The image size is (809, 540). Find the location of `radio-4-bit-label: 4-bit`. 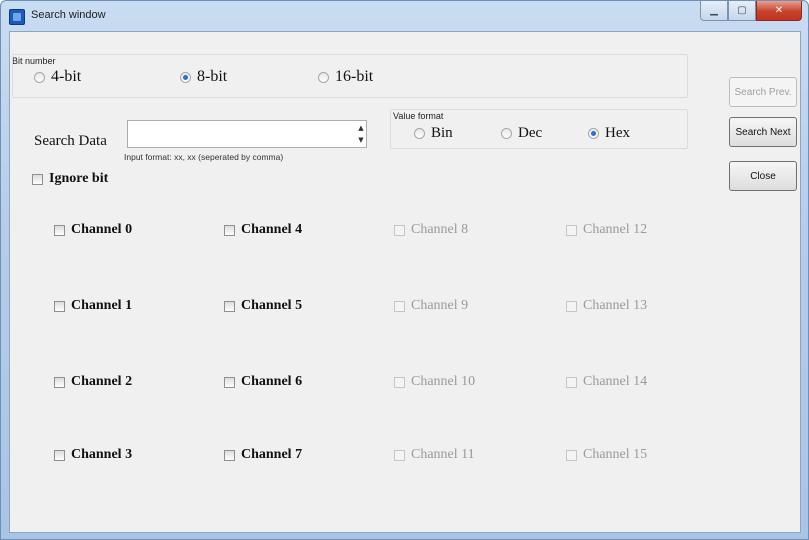

radio-4-bit-label: 4-bit is located at coordinates (66, 76).